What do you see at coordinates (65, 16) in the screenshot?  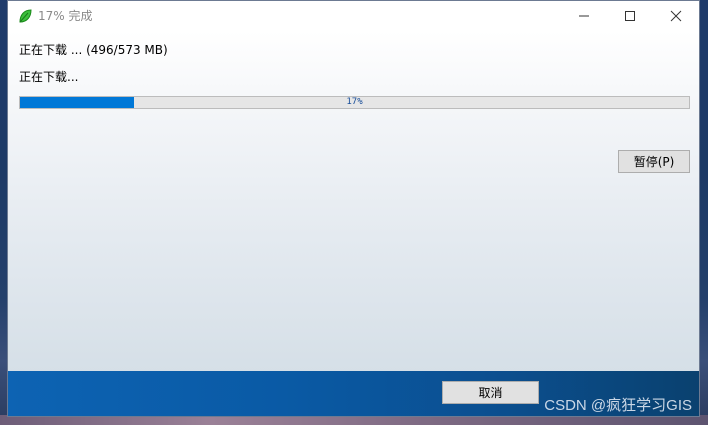 I see `window-title: 17% 完成` at bounding box center [65, 16].